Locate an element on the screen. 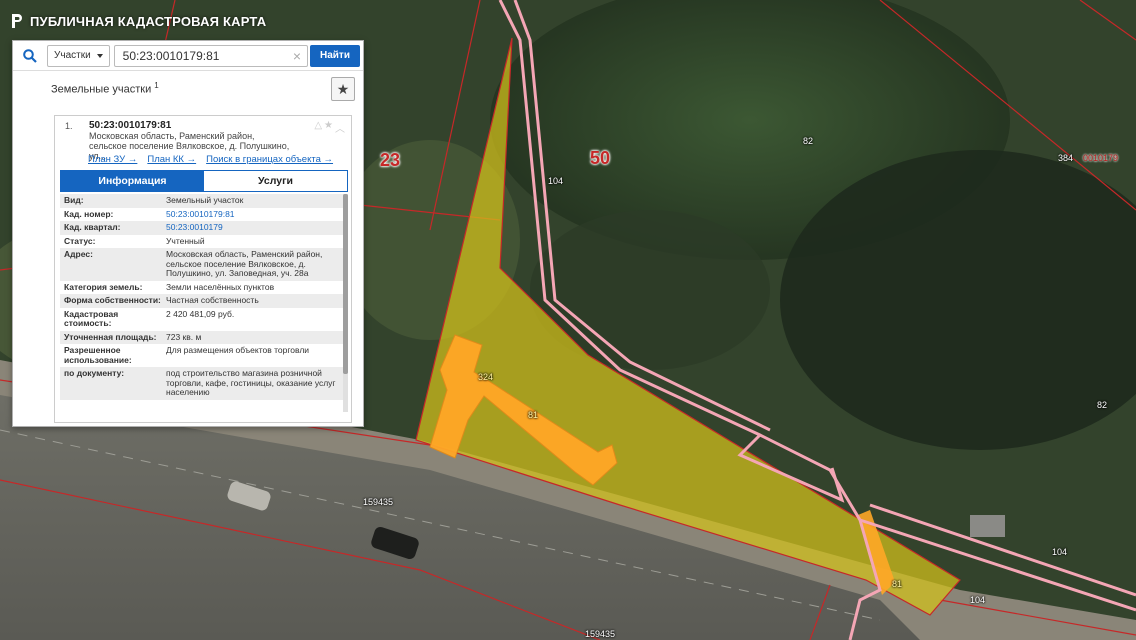 The width and height of the screenshot is (1136, 640). find-button: Найти is located at coordinates (335, 55).